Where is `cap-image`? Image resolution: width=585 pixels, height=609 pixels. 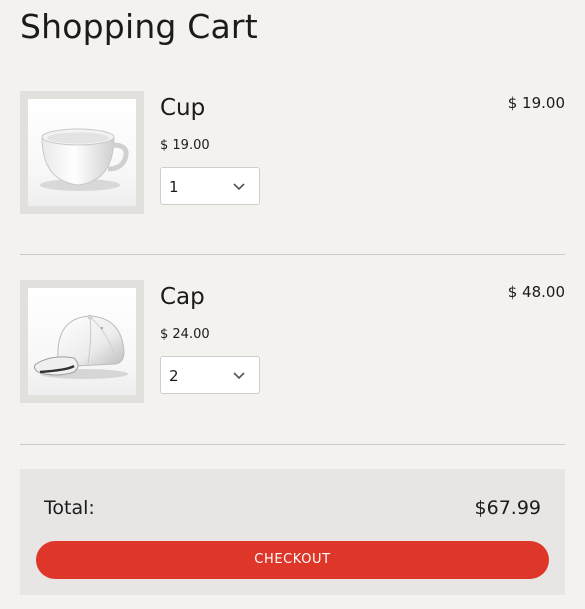
cap-image is located at coordinates (80, 346).